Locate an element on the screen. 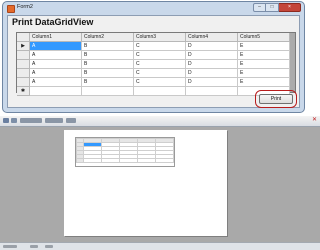 This screenshot has width=320, height=250. close-icon: × is located at coordinates (289, 7).